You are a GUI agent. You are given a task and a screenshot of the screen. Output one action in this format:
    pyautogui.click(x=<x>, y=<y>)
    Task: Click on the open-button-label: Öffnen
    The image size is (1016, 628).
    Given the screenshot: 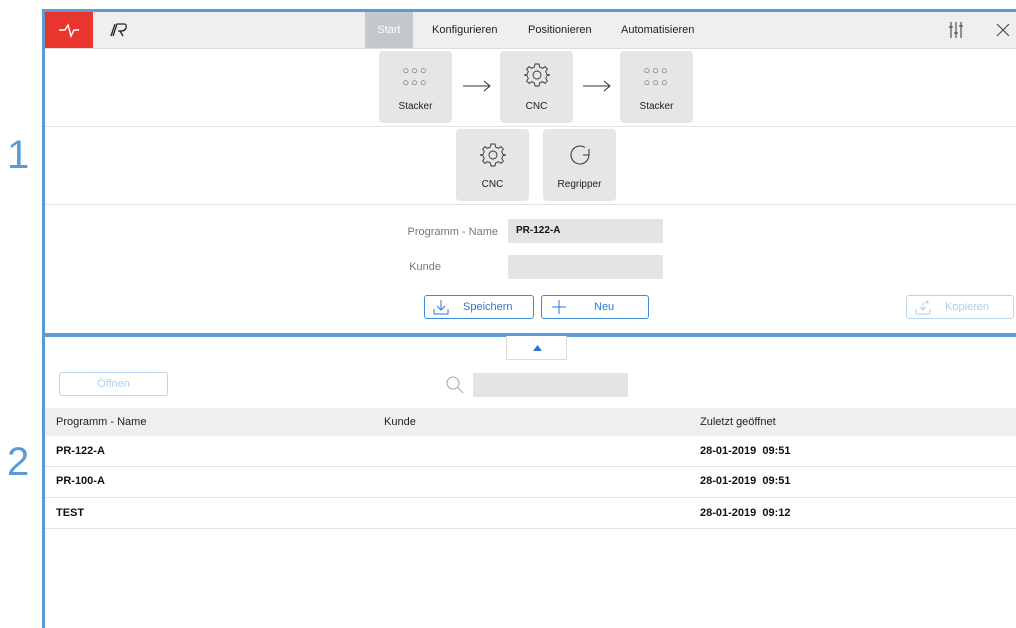 What is the action you would take?
    pyautogui.click(x=113, y=384)
    